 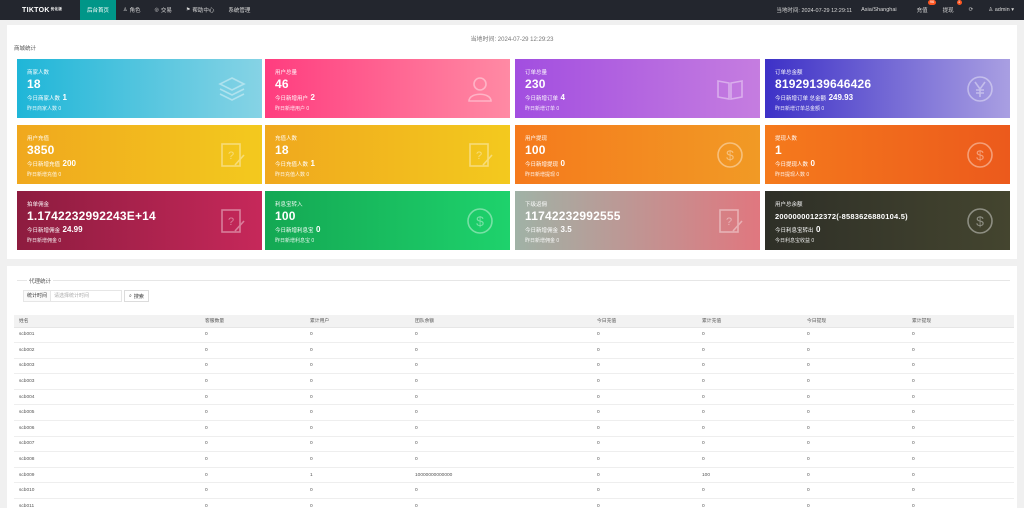 I want to click on table-cell: scb010, so click(x=107, y=491).